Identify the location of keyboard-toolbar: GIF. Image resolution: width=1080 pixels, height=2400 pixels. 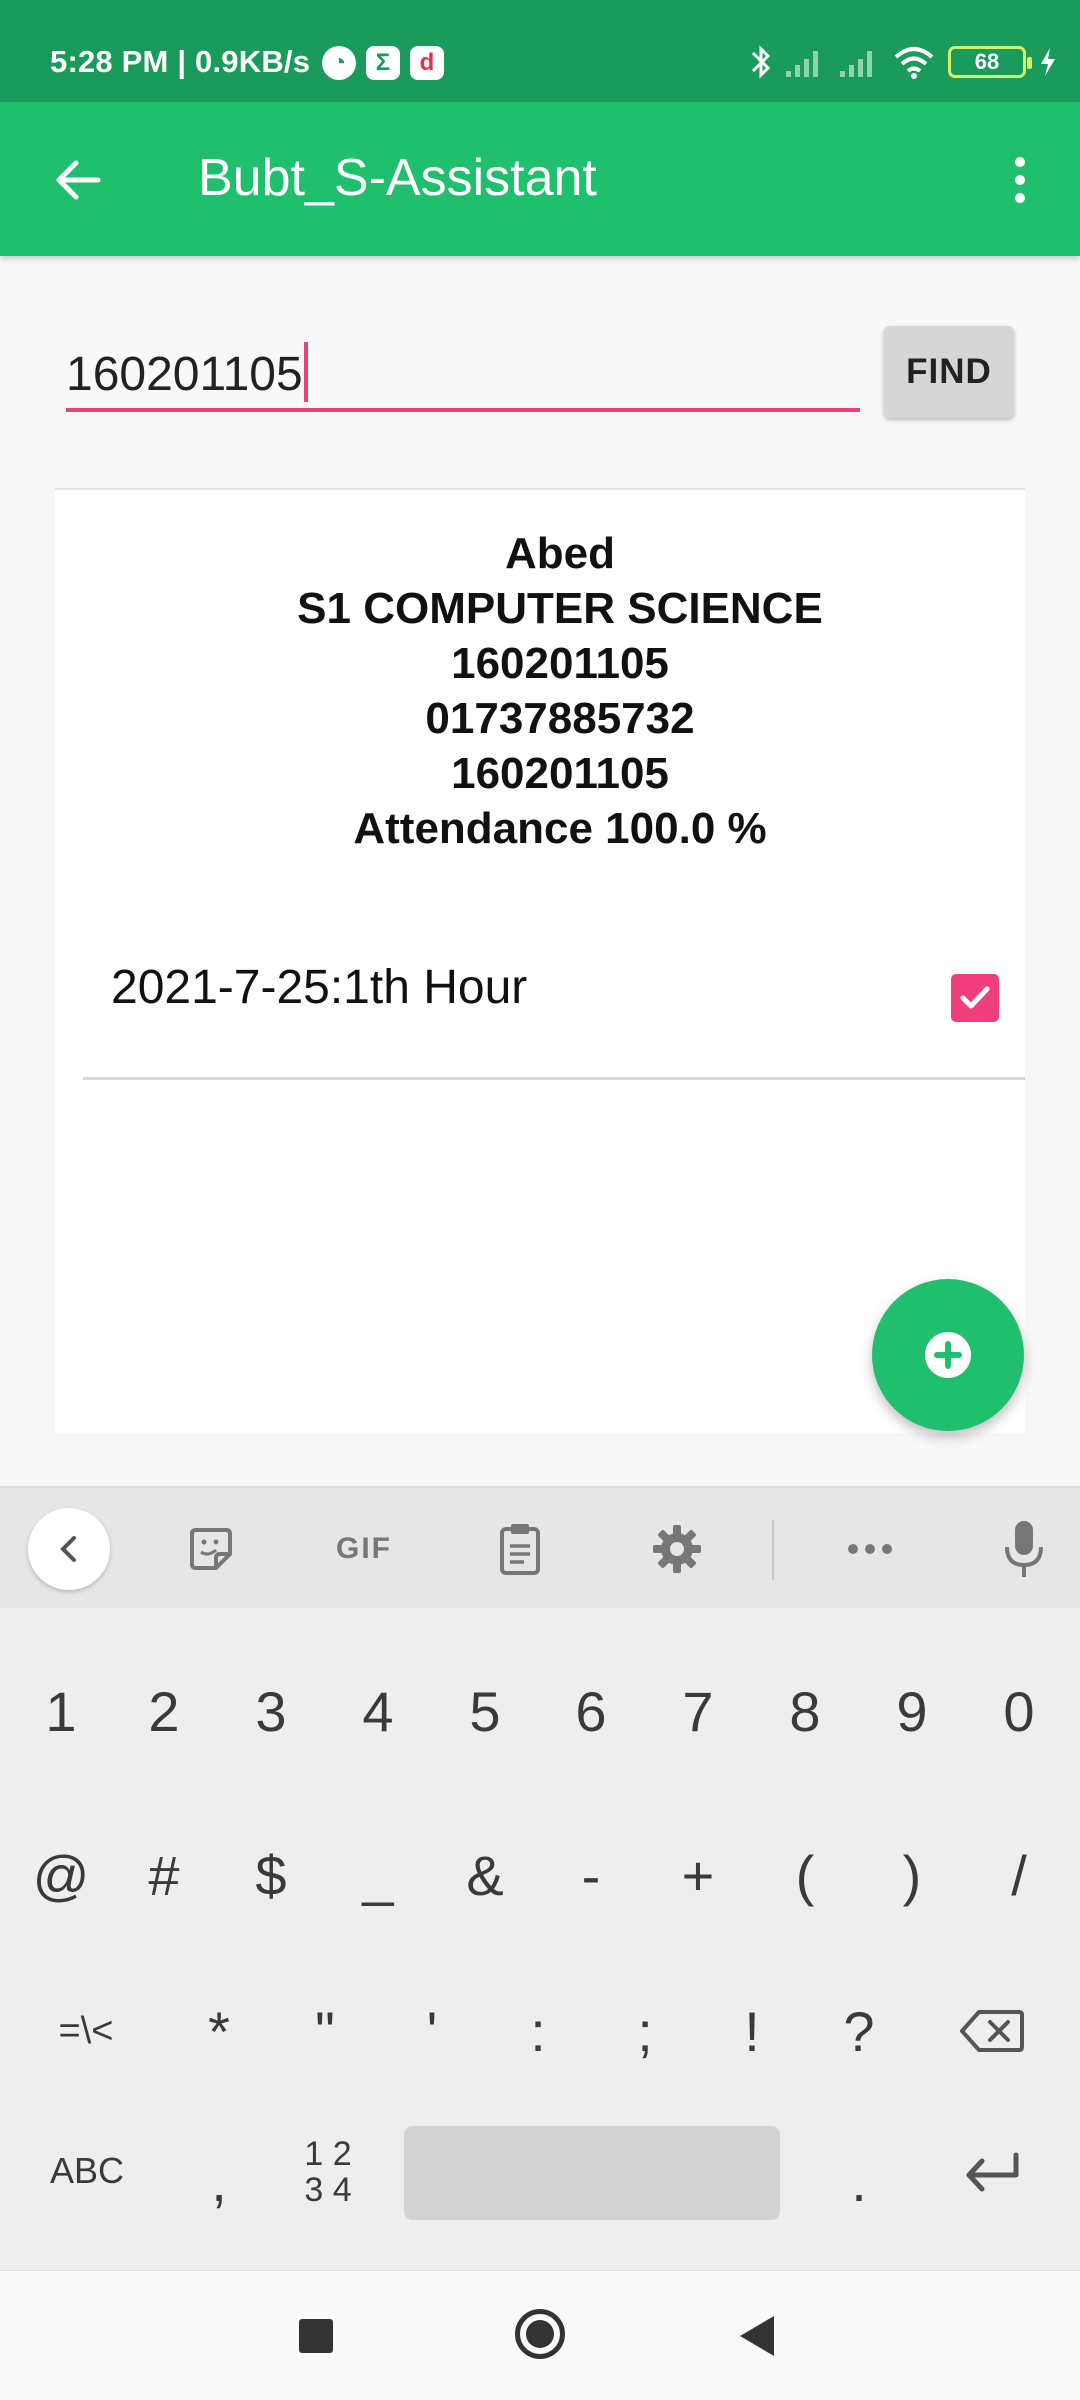
(540, 1547).